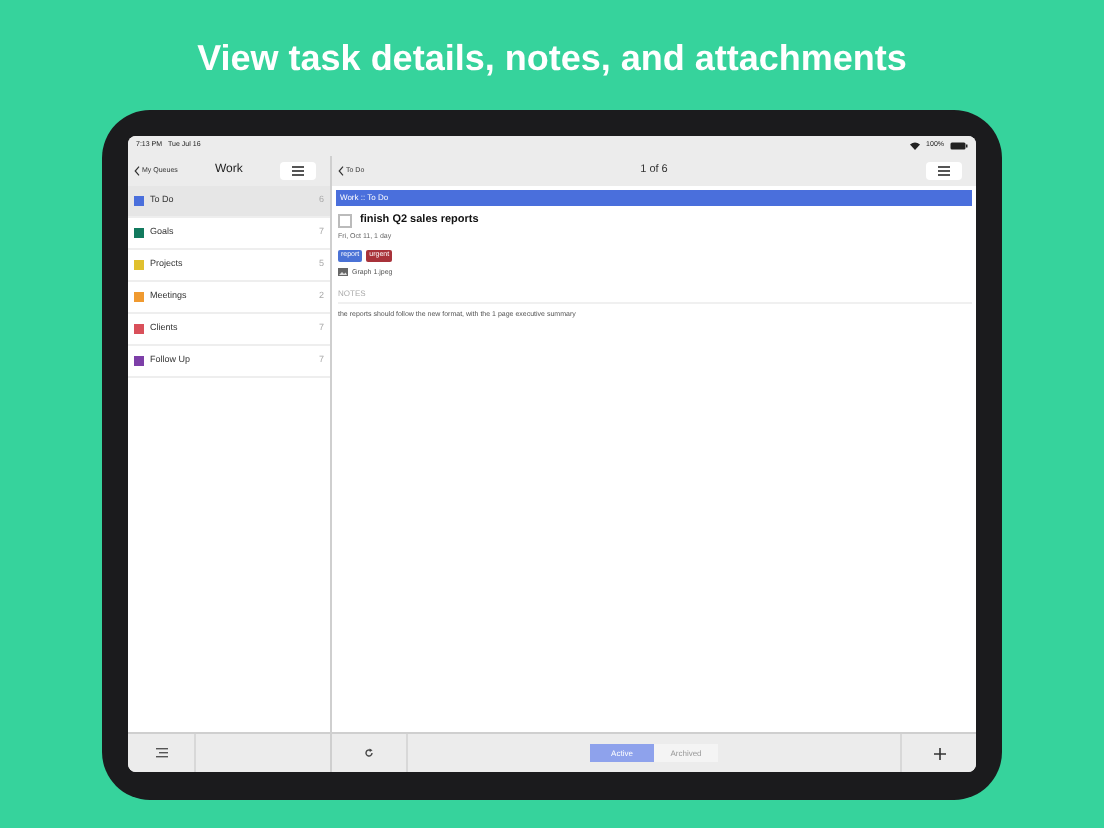 The height and width of the screenshot is (828, 1104). Describe the element at coordinates (161, 753) in the screenshot. I see `list-icon` at that location.